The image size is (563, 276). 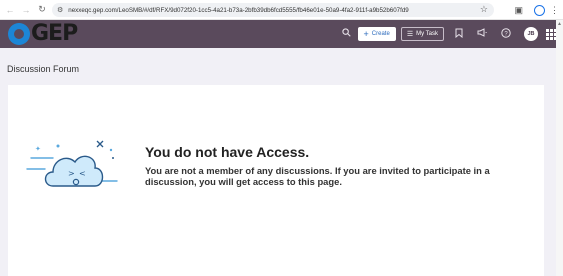 I want to click on my-task-button: ☰ My Task, so click(x=422, y=34).